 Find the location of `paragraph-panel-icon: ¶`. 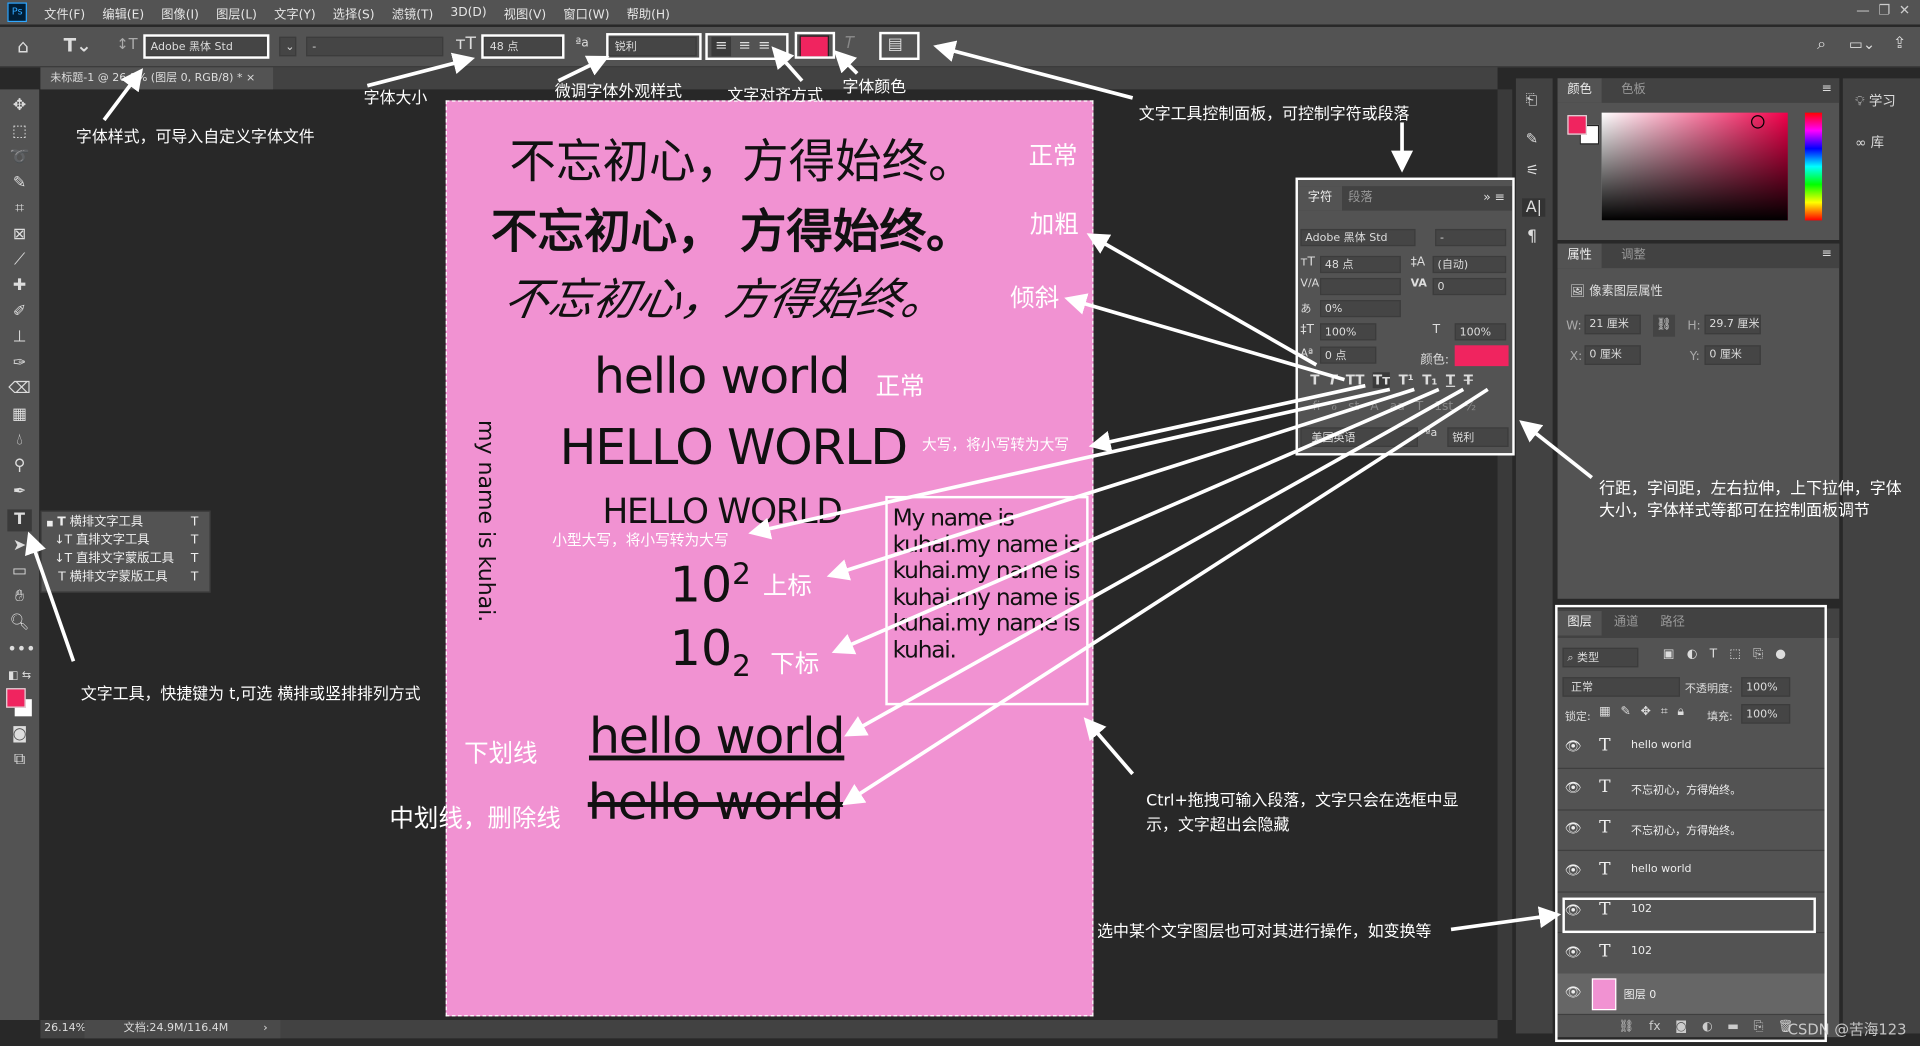

paragraph-panel-icon: ¶ is located at coordinates (1532, 237).